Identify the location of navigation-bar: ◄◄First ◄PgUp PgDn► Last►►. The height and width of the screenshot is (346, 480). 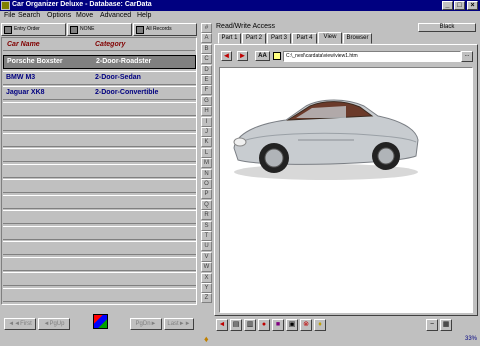
(99, 324).